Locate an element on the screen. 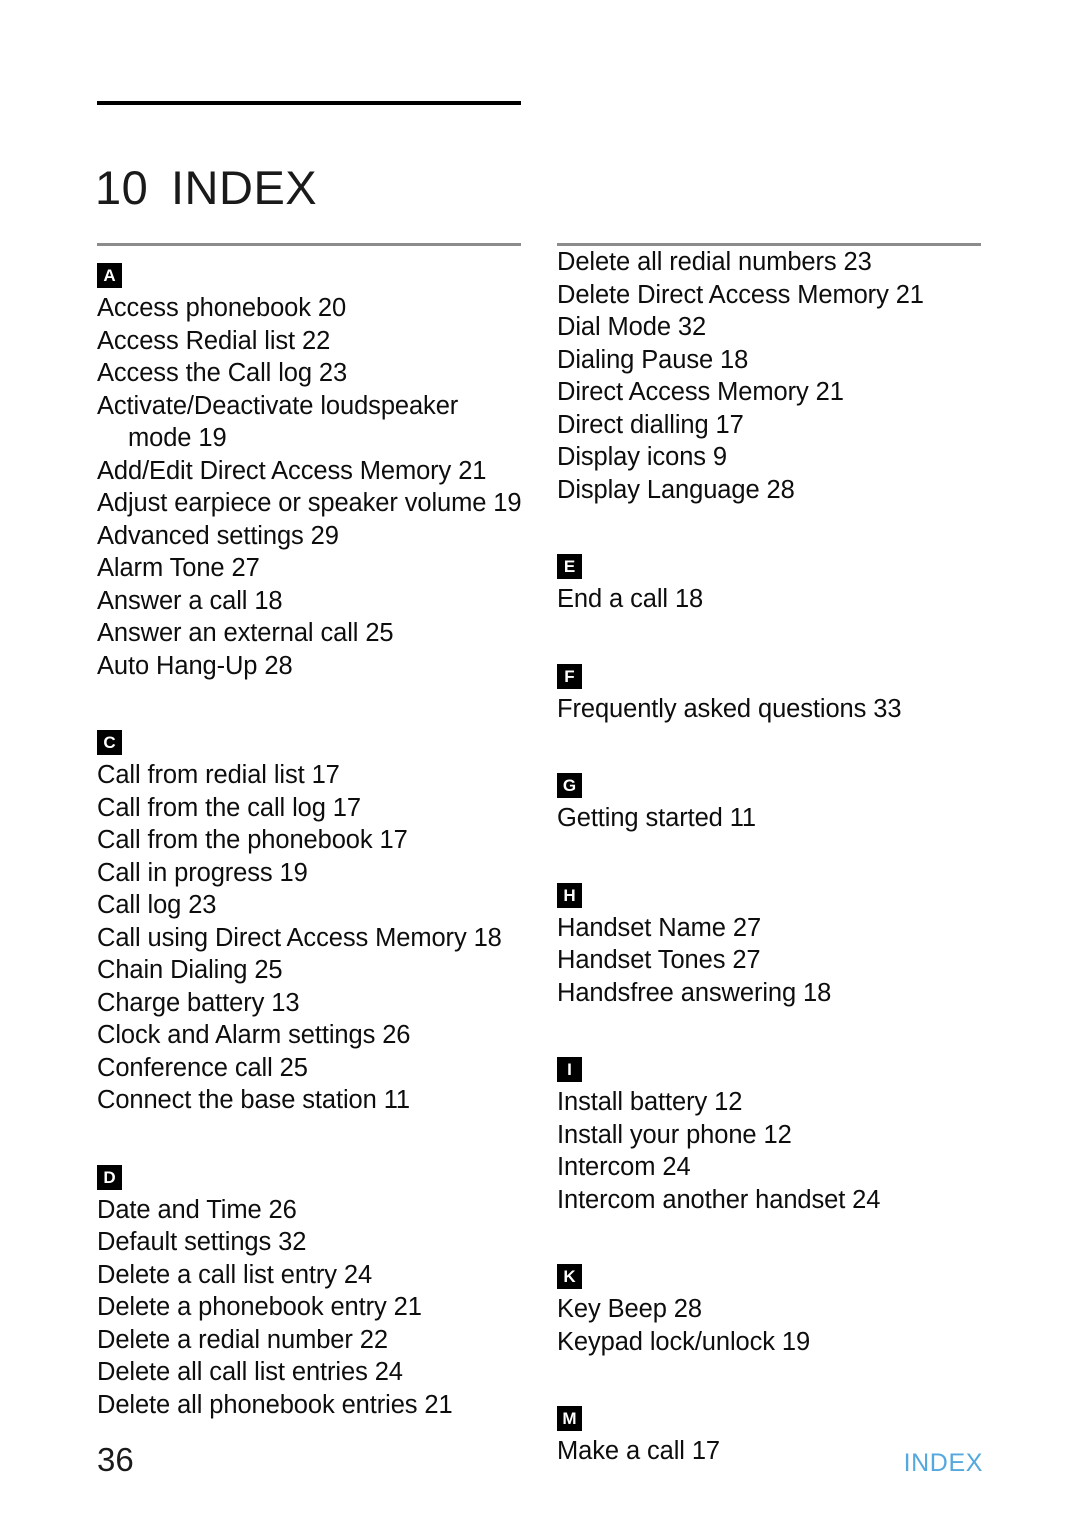  index-entry: Install battery 12 is located at coordinates (769, 1102).